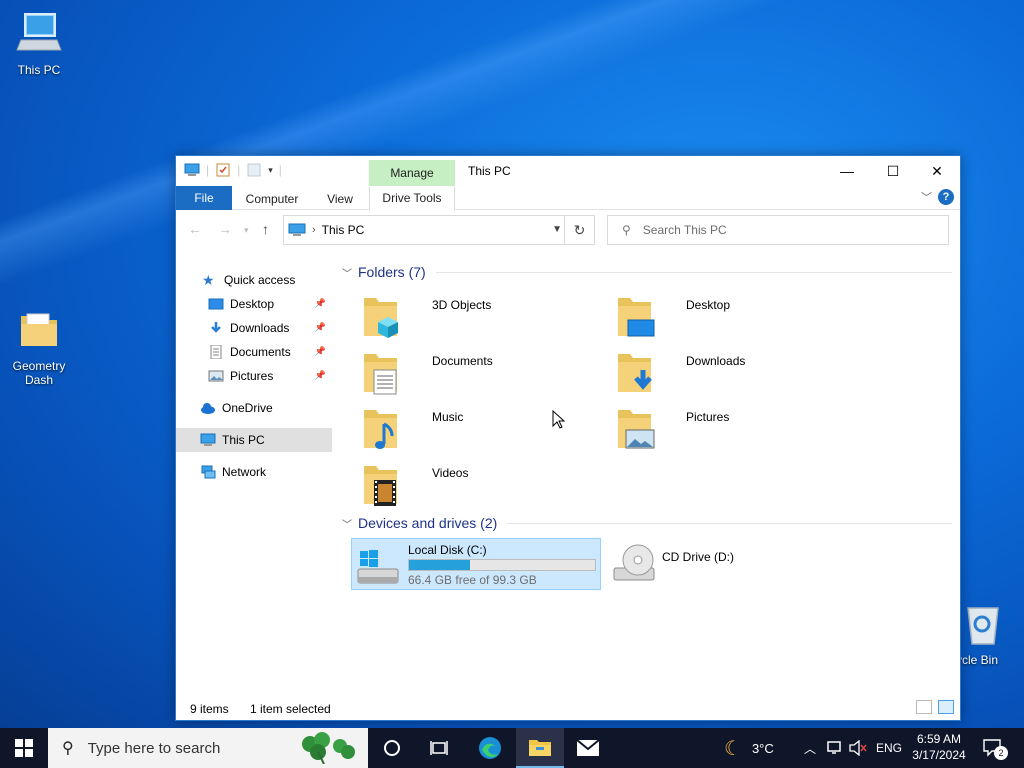 Image resolution: width=1024 pixels, height=768 pixels. I want to click on drive-tile-local-disk-c: Local Disk (C:) 66.4 GB free of 99.3 GB, so click(476, 564).